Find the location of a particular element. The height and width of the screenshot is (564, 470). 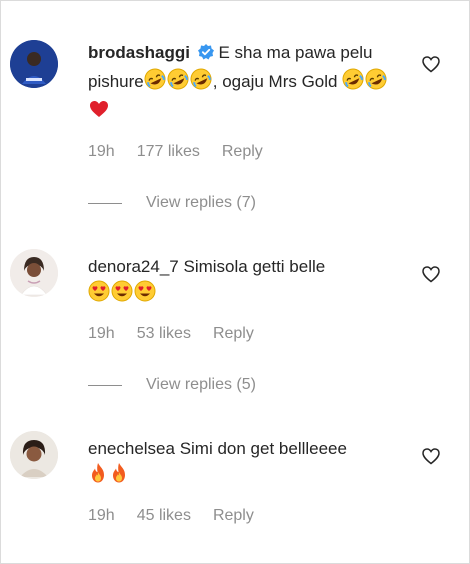

comment-body: Simi don get bellleeee is located at coordinates (260, 448).